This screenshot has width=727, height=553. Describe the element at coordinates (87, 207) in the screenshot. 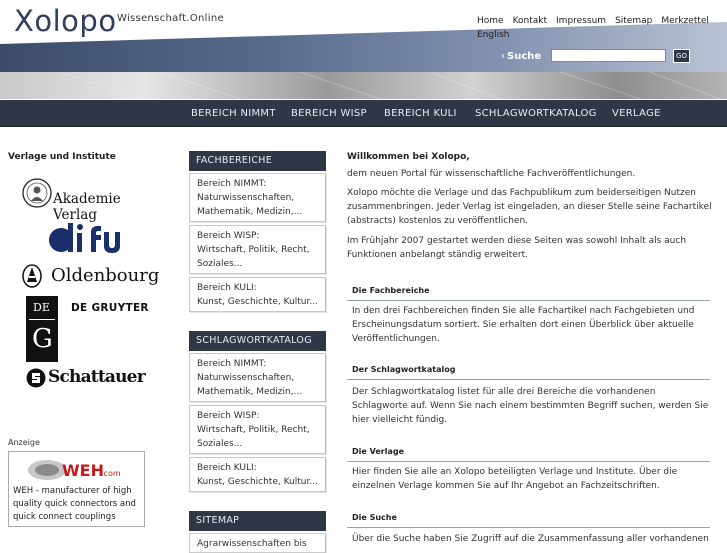

I see `akademie-verlag-name: Akademie Verlag` at that location.